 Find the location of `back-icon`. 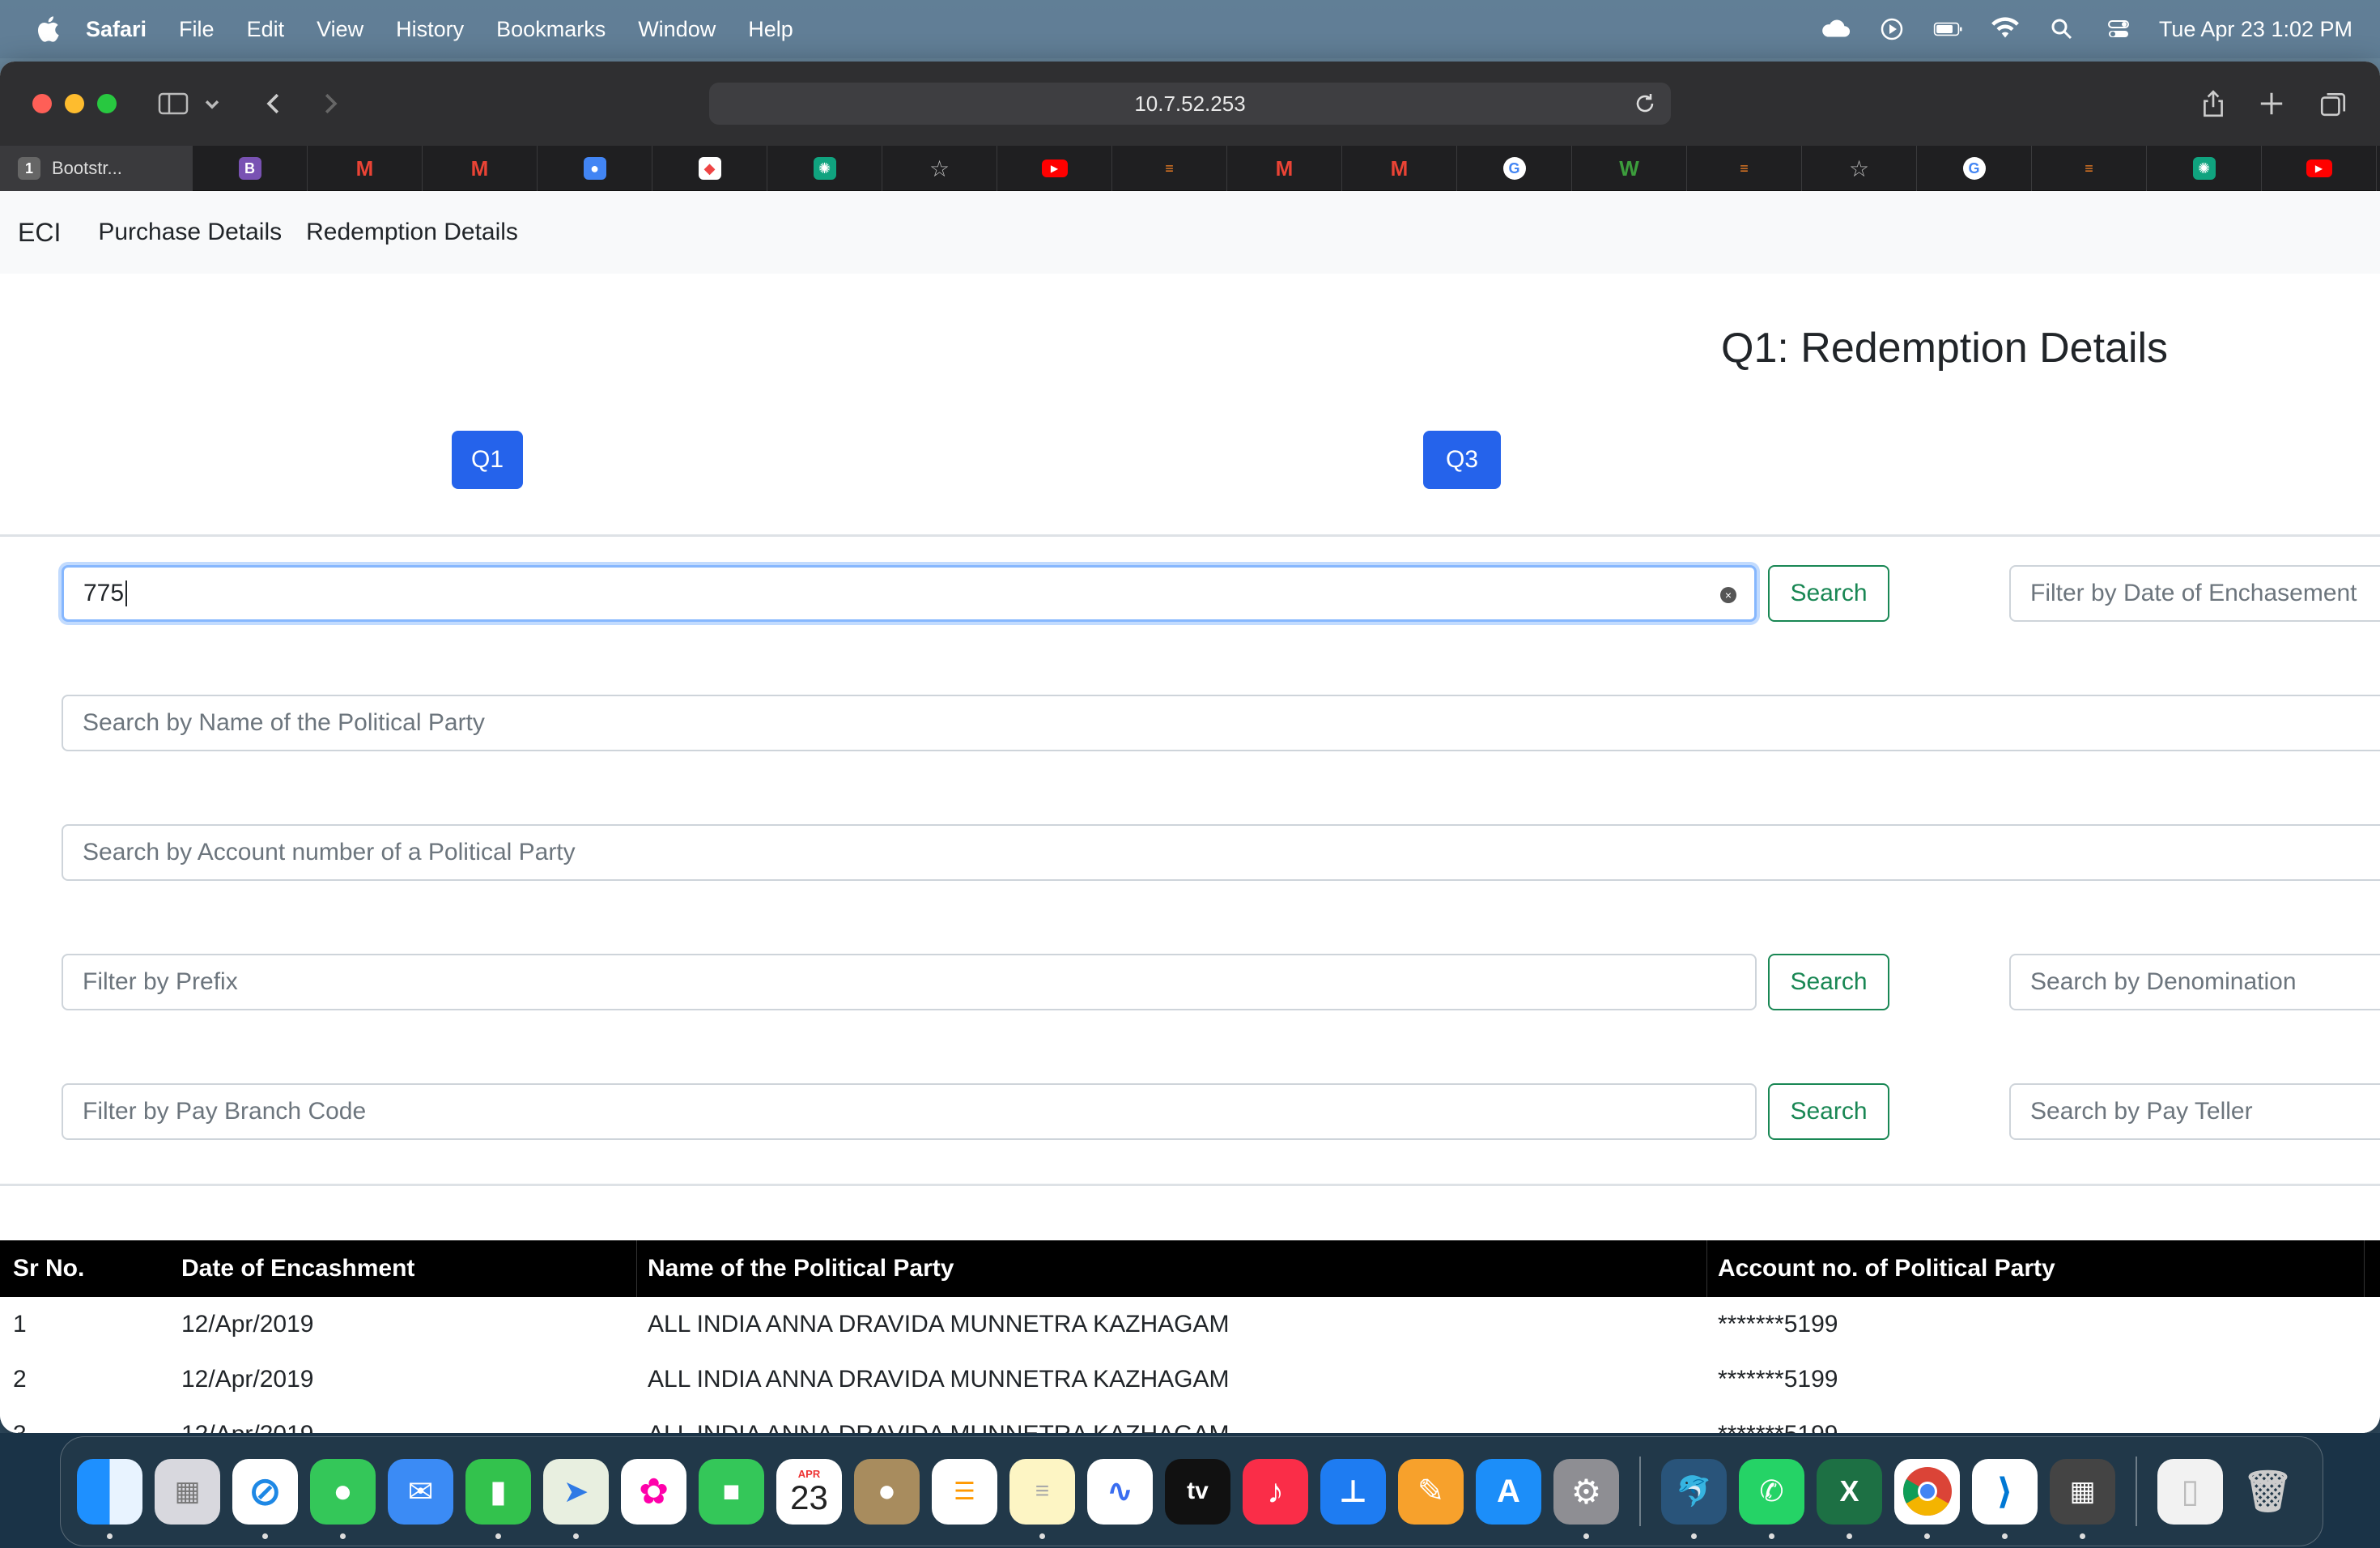

back-icon is located at coordinates (273, 104).